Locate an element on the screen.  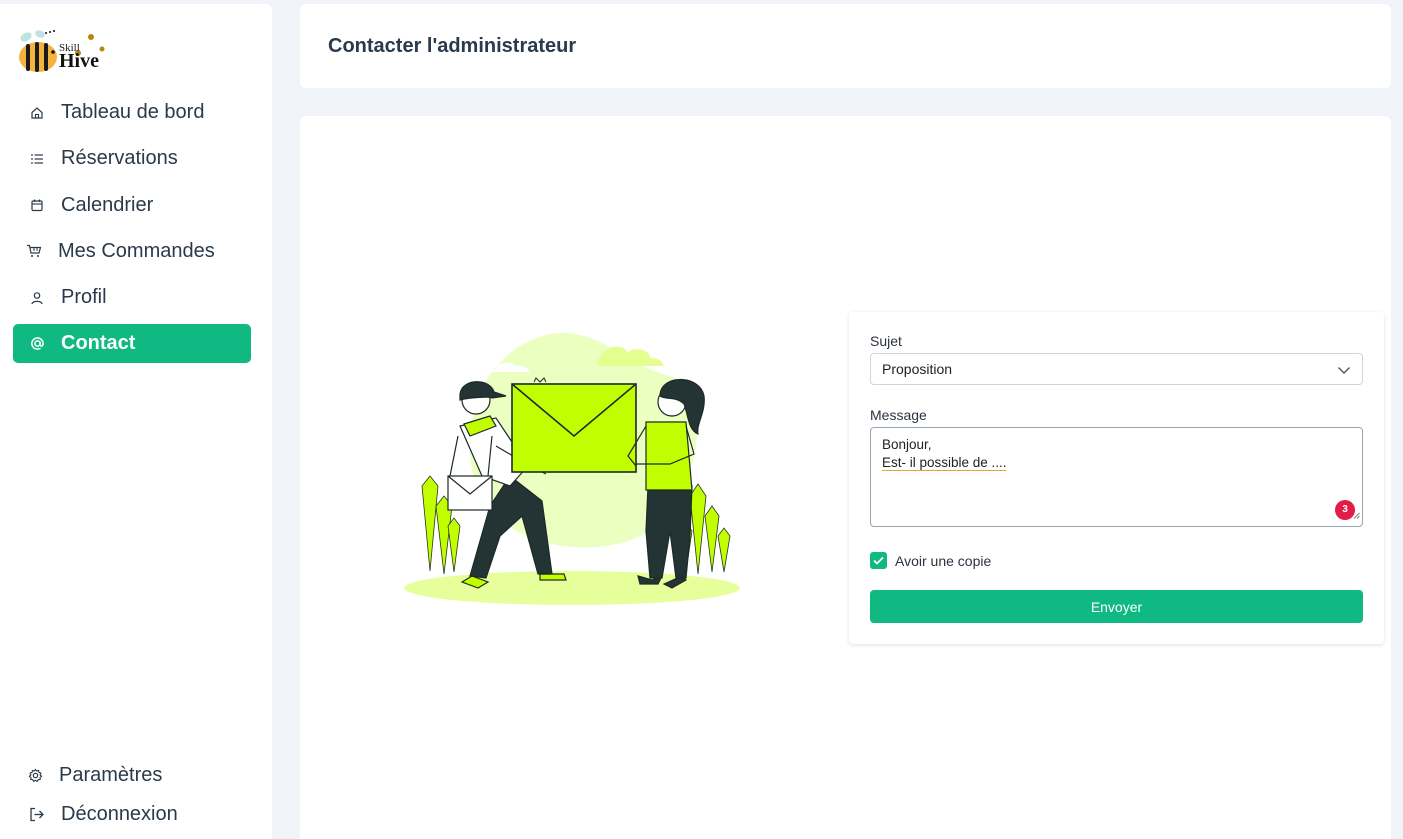
sidebar-item-label: Déconnexion is located at coordinates (119, 814).